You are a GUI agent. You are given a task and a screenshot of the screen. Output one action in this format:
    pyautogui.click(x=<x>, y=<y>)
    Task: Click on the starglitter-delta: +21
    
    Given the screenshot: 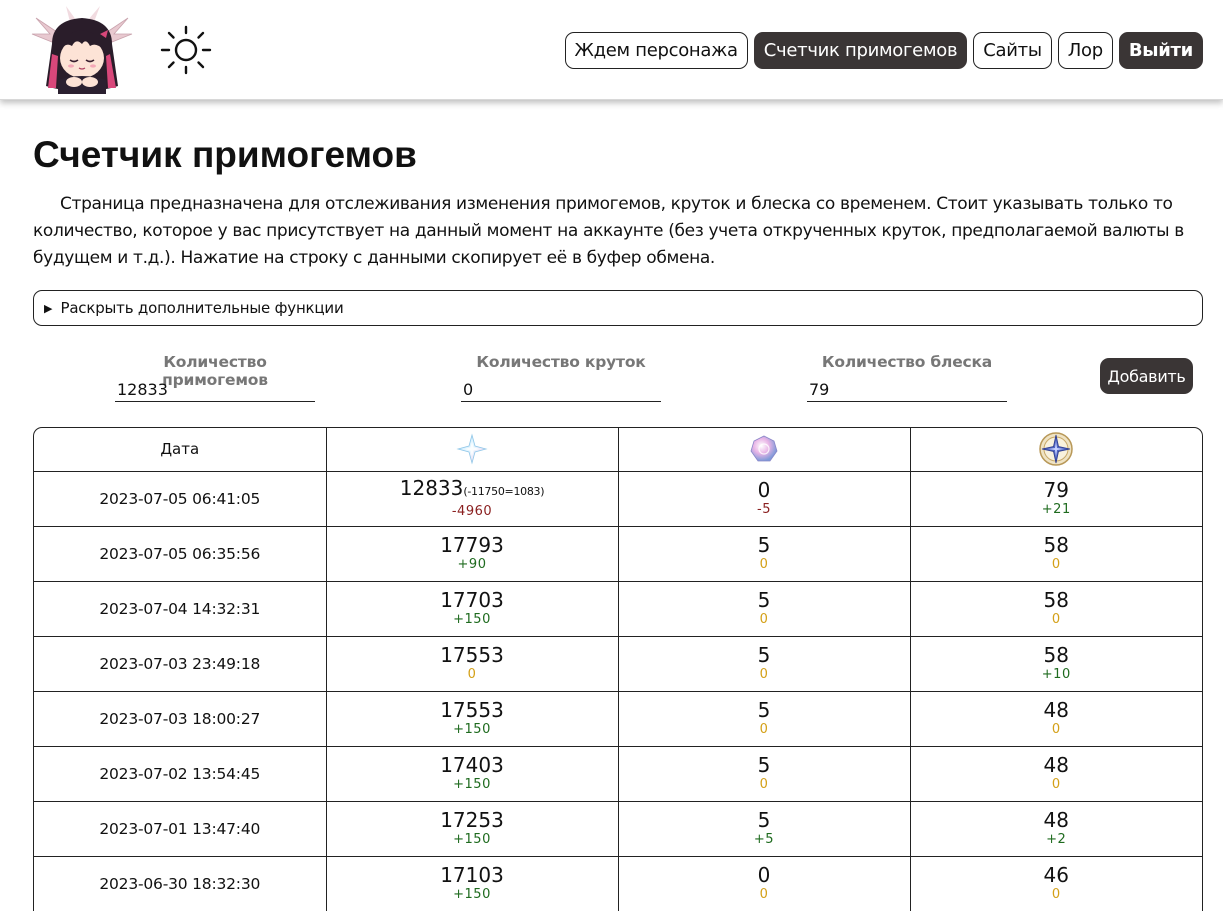 What is the action you would take?
    pyautogui.click(x=1056, y=509)
    